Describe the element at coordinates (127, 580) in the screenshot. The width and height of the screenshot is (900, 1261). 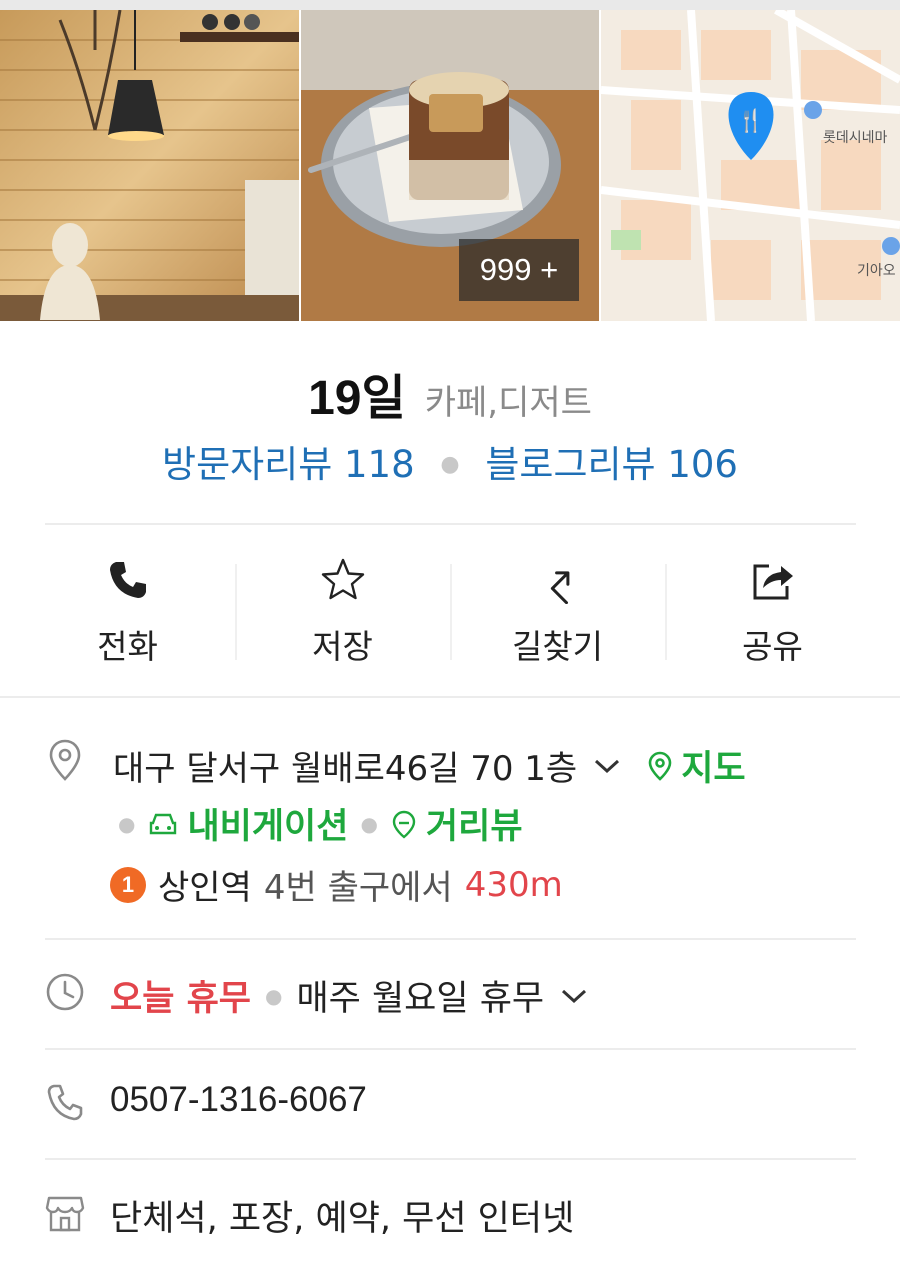
I see `phone-icon` at that location.